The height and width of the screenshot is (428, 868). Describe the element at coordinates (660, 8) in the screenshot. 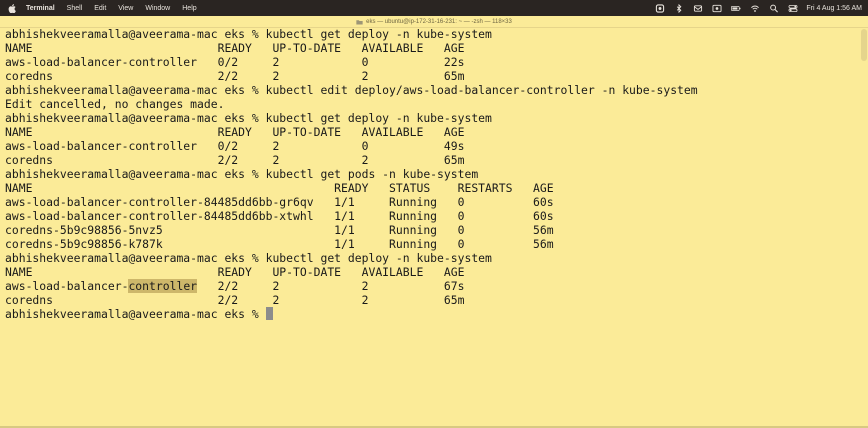

I see `status-app-icon` at that location.